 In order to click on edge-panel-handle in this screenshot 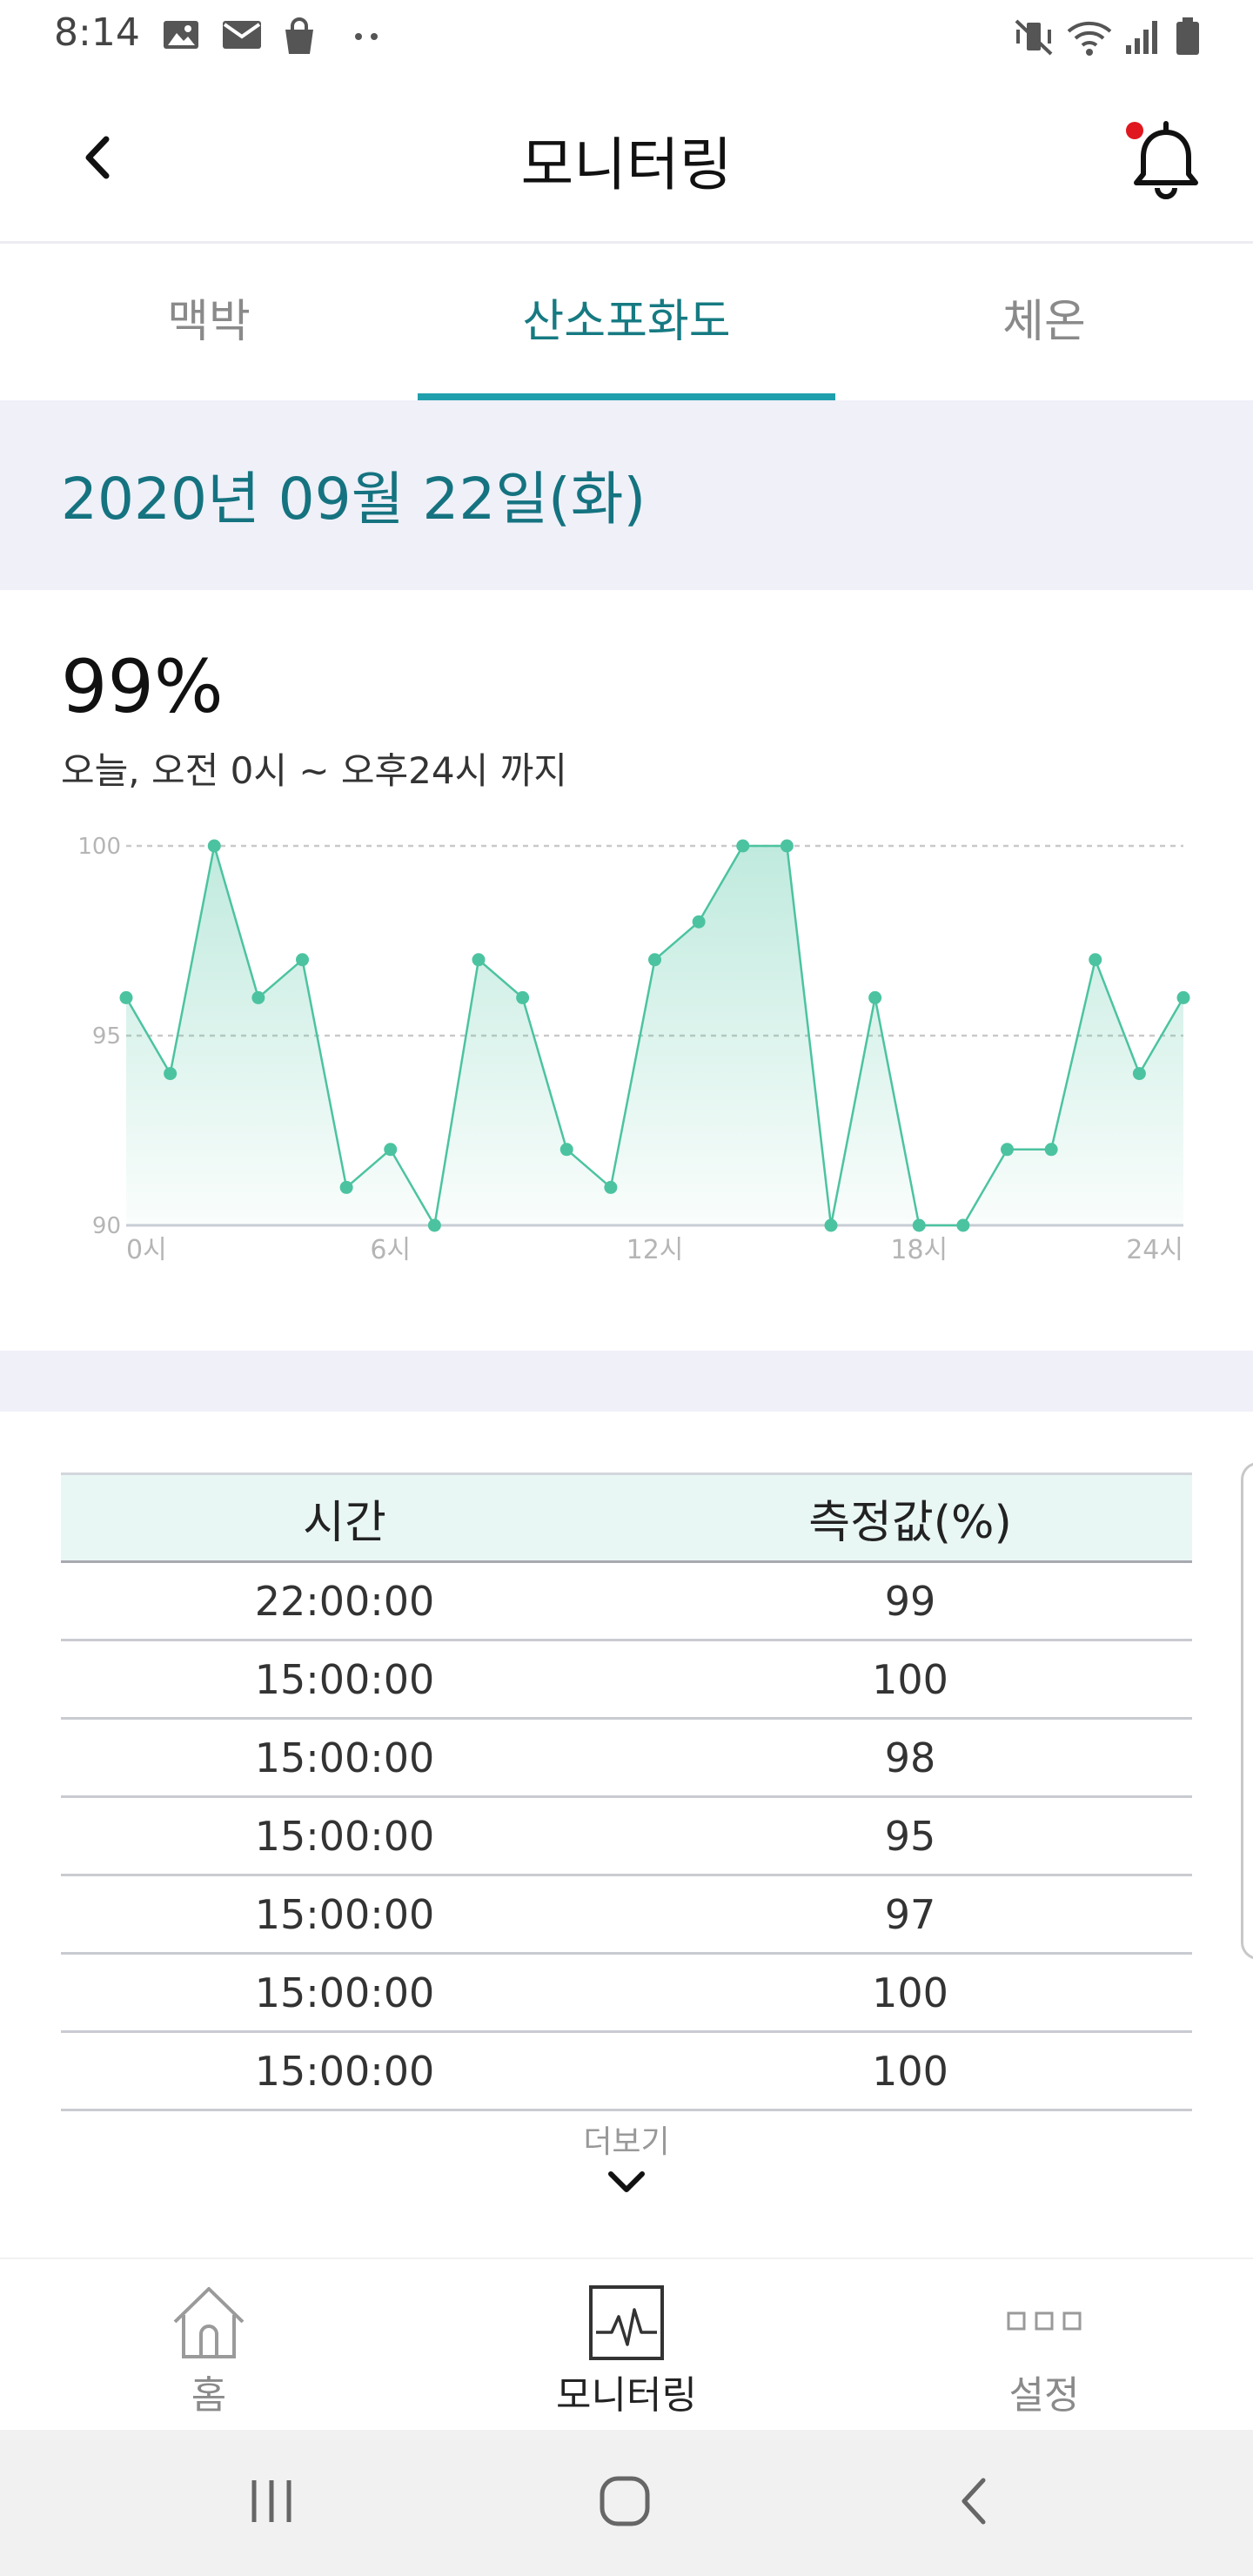, I will do `click(1247, 1711)`.